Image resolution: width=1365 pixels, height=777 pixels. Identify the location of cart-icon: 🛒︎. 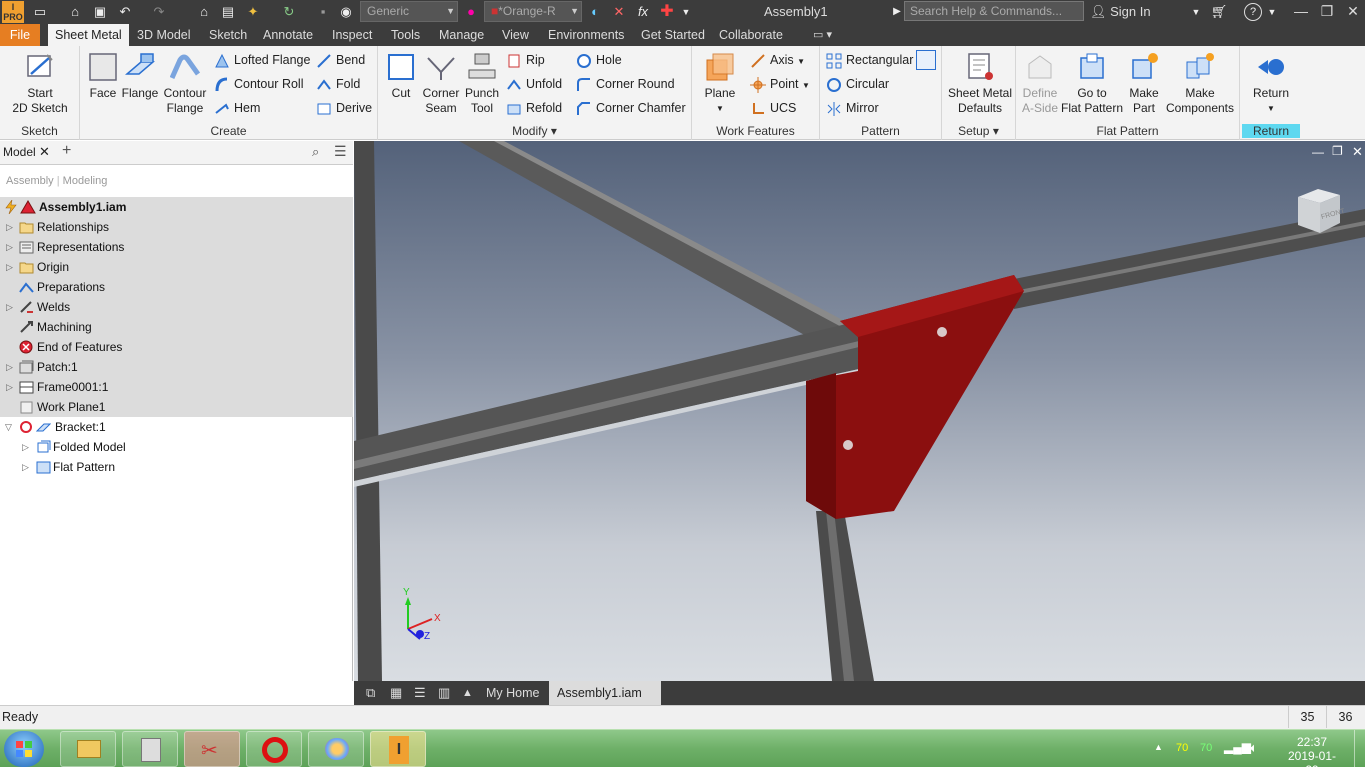
(1219, 12).